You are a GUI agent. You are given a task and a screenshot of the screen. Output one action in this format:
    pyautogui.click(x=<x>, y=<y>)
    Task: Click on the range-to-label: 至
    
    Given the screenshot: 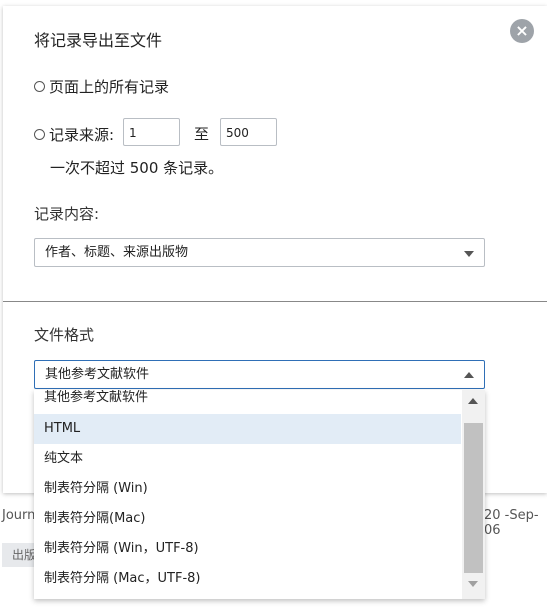 What is the action you would take?
    pyautogui.click(x=202, y=134)
    